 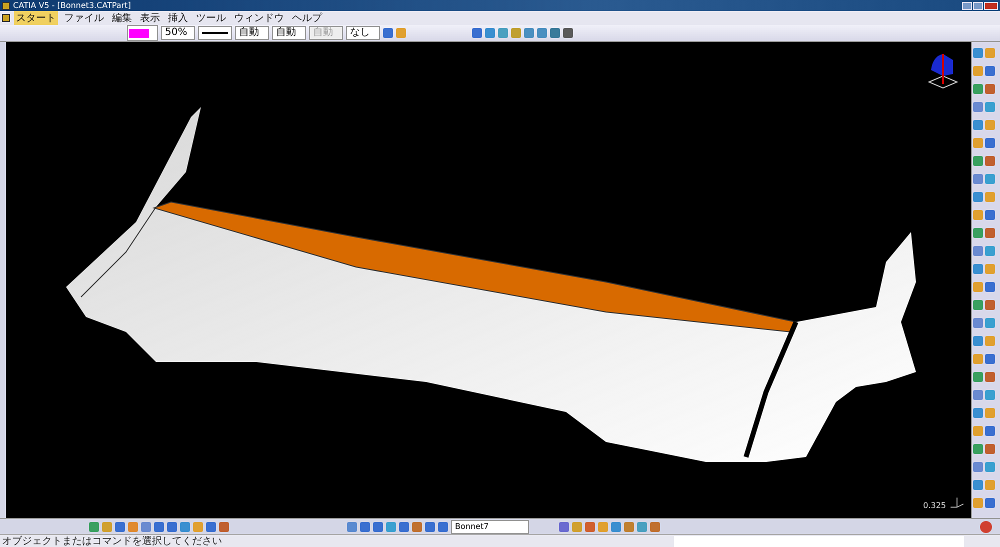 What do you see at coordinates (991, 6) in the screenshot?
I see `close-icon` at bounding box center [991, 6].